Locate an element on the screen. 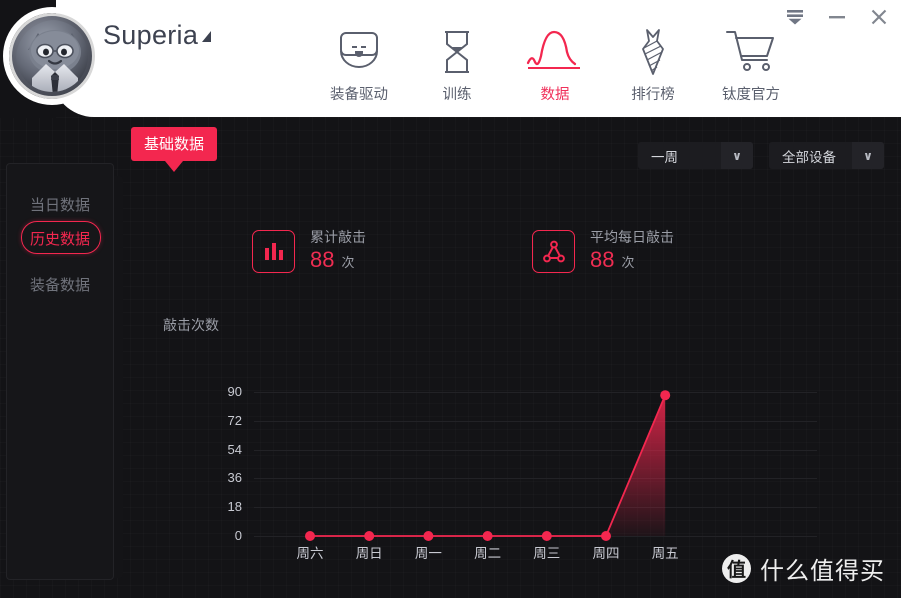 This screenshot has width=901, height=598. node-triangle-icon is located at coordinates (553, 251).